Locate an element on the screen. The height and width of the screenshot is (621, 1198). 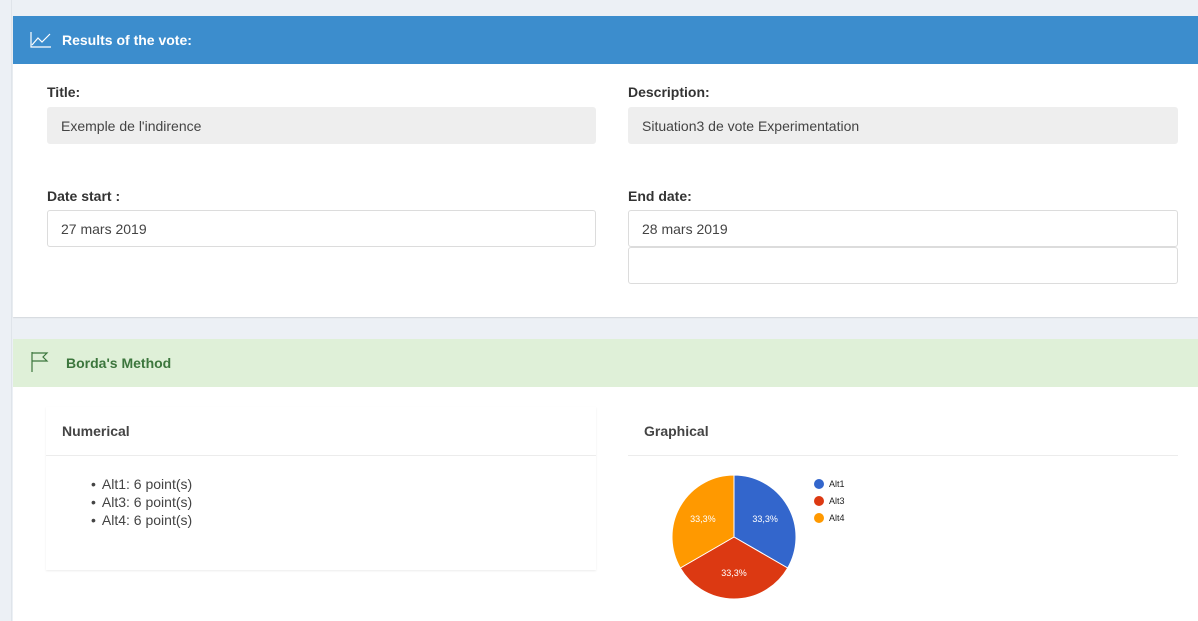
borda-title: Borda's Method is located at coordinates (119, 363).